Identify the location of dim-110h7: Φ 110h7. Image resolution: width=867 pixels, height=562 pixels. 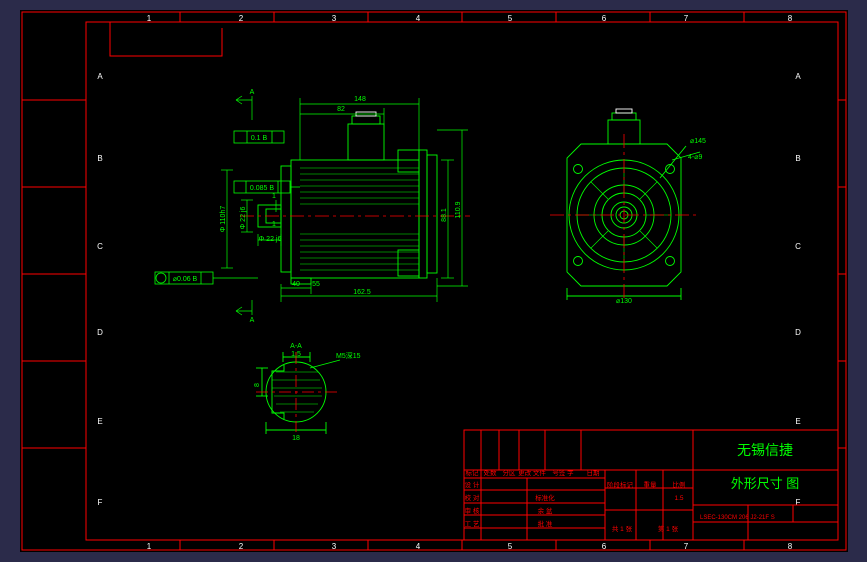
(223, 219).